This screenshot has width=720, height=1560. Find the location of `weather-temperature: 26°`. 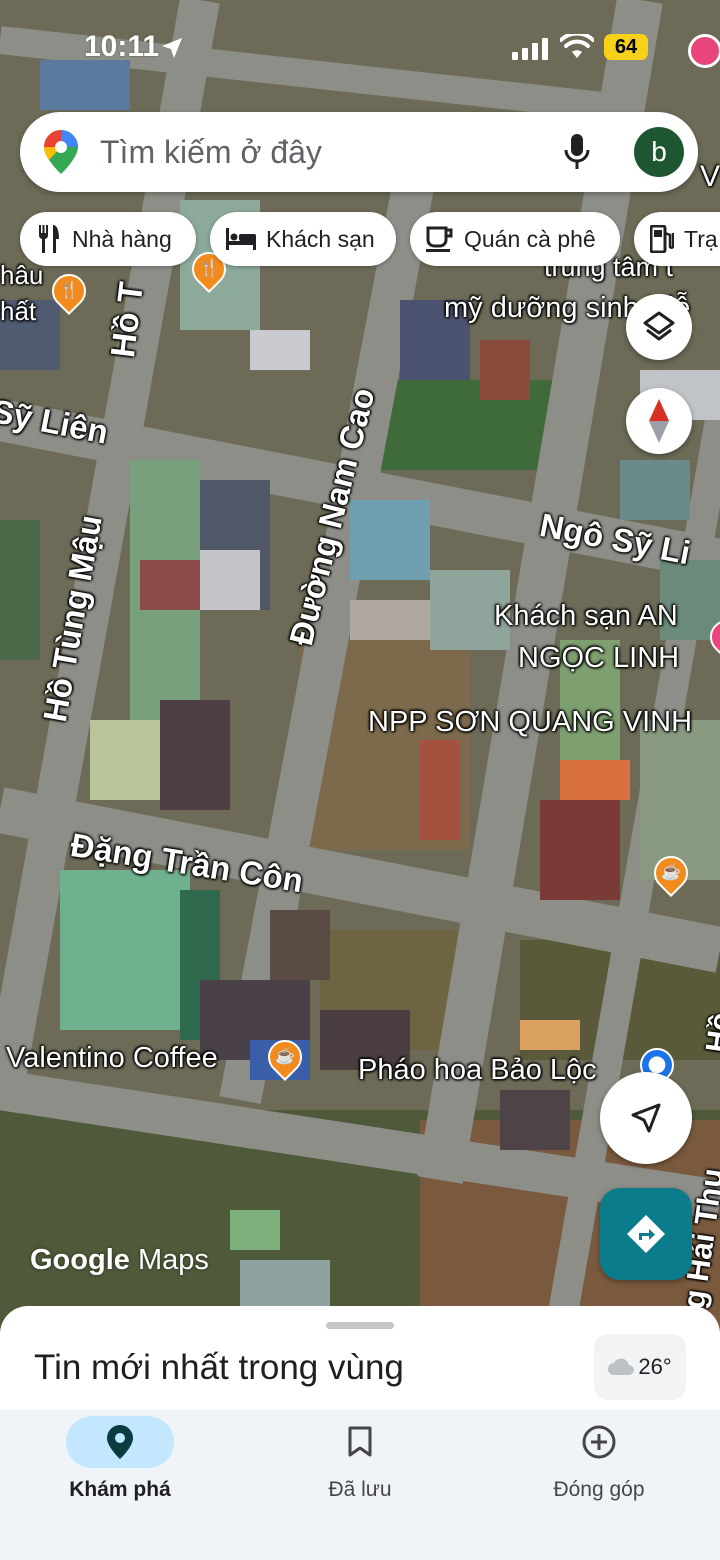

weather-temperature: 26° is located at coordinates (655, 1366).